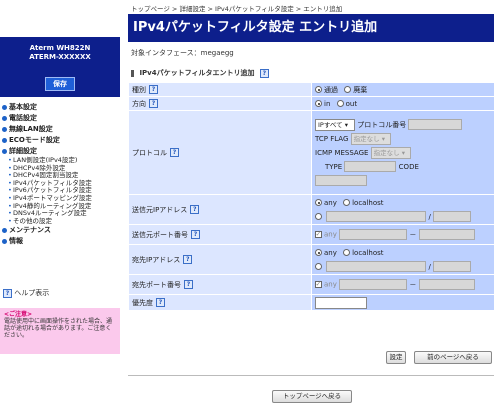 This screenshot has height=409, width=500. Describe the element at coordinates (156, 259) in the screenshot. I see `destination-ip-label: 宛先IPアドレス` at that location.